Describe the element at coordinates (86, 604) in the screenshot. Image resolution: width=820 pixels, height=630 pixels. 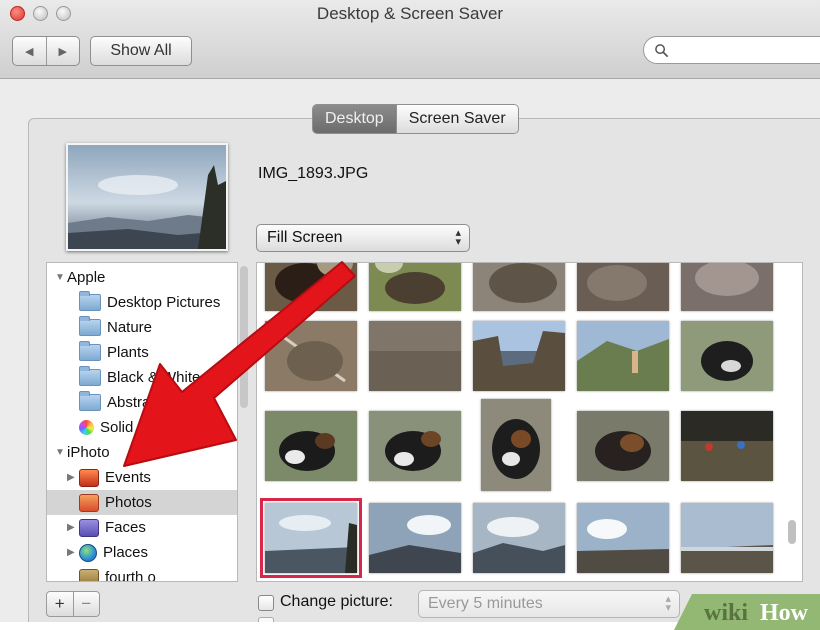
I see `remove-folder-button: −` at that location.